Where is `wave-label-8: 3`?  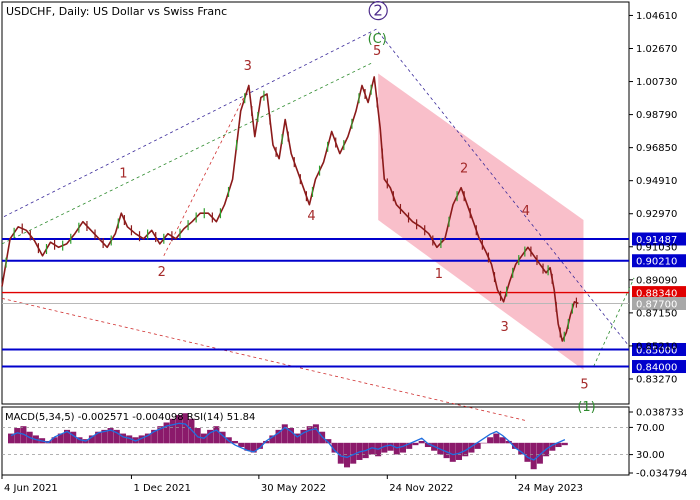 wave-label-8: 3 is located at coordinates (504, 327).